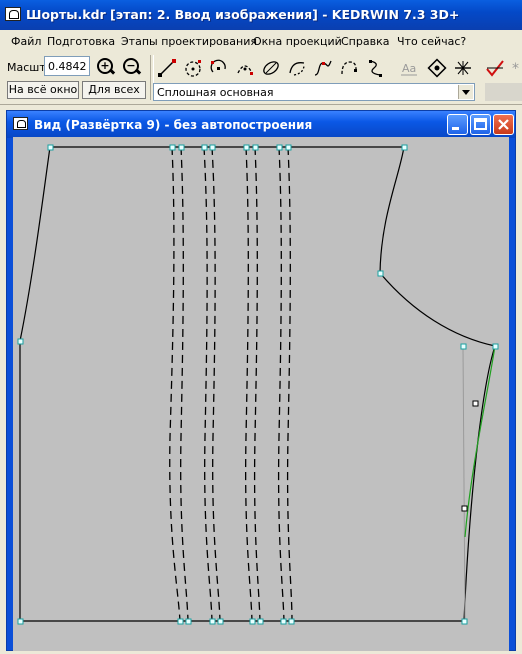 The width and height of the screenshot is (522, 654). I want to click on menu-help: Справка, so click(365, 41).